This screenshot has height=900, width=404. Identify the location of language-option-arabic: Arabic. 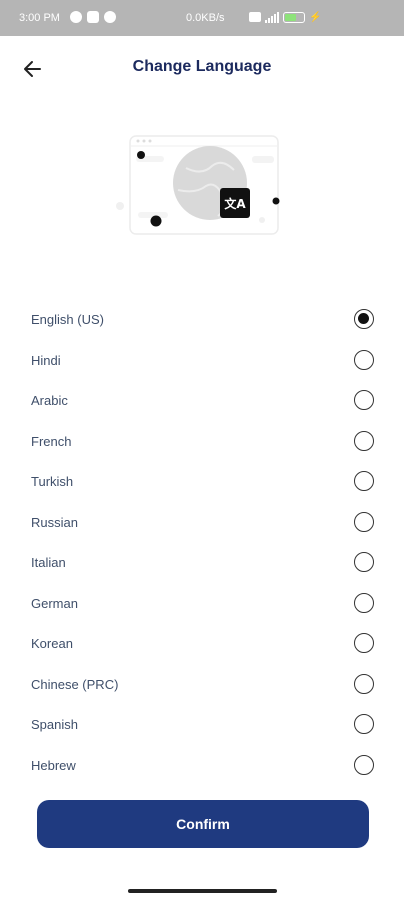
(202, 401).